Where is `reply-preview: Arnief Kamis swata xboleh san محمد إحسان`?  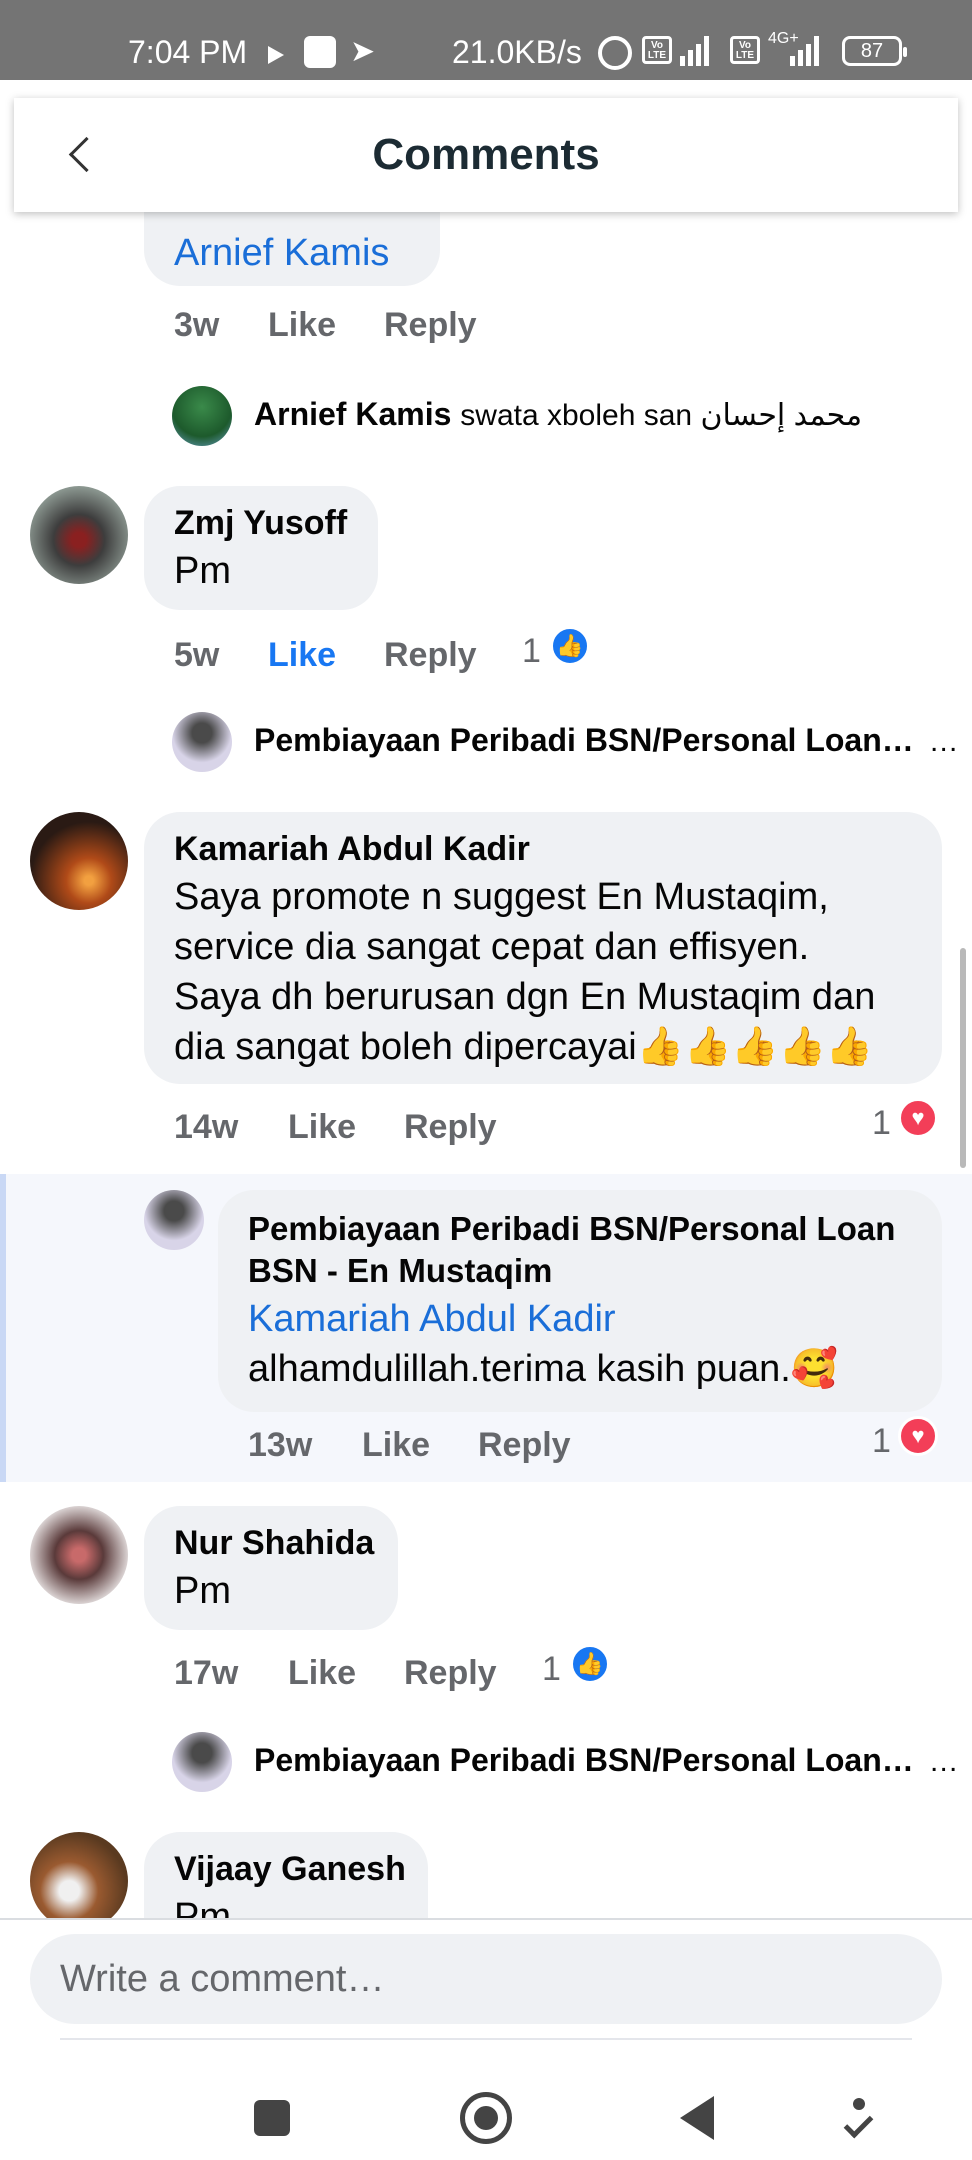 reply-preview: Arnief Kamis swata xboleh san محمد إحسان is located at coordinates (558, 414).